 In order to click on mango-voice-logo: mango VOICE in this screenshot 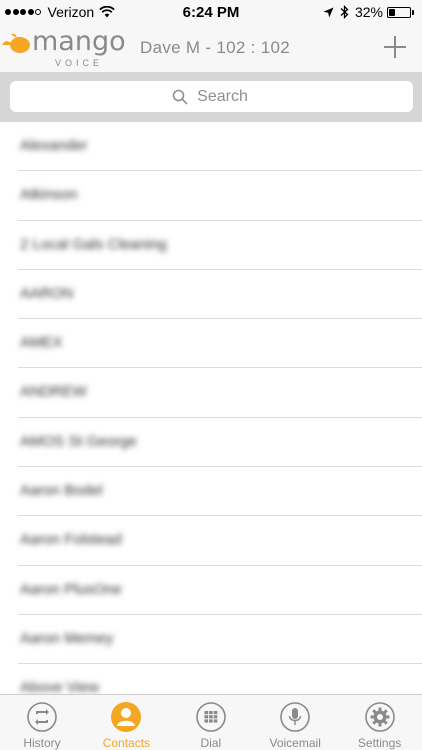, I will do `click(64, 47)`.